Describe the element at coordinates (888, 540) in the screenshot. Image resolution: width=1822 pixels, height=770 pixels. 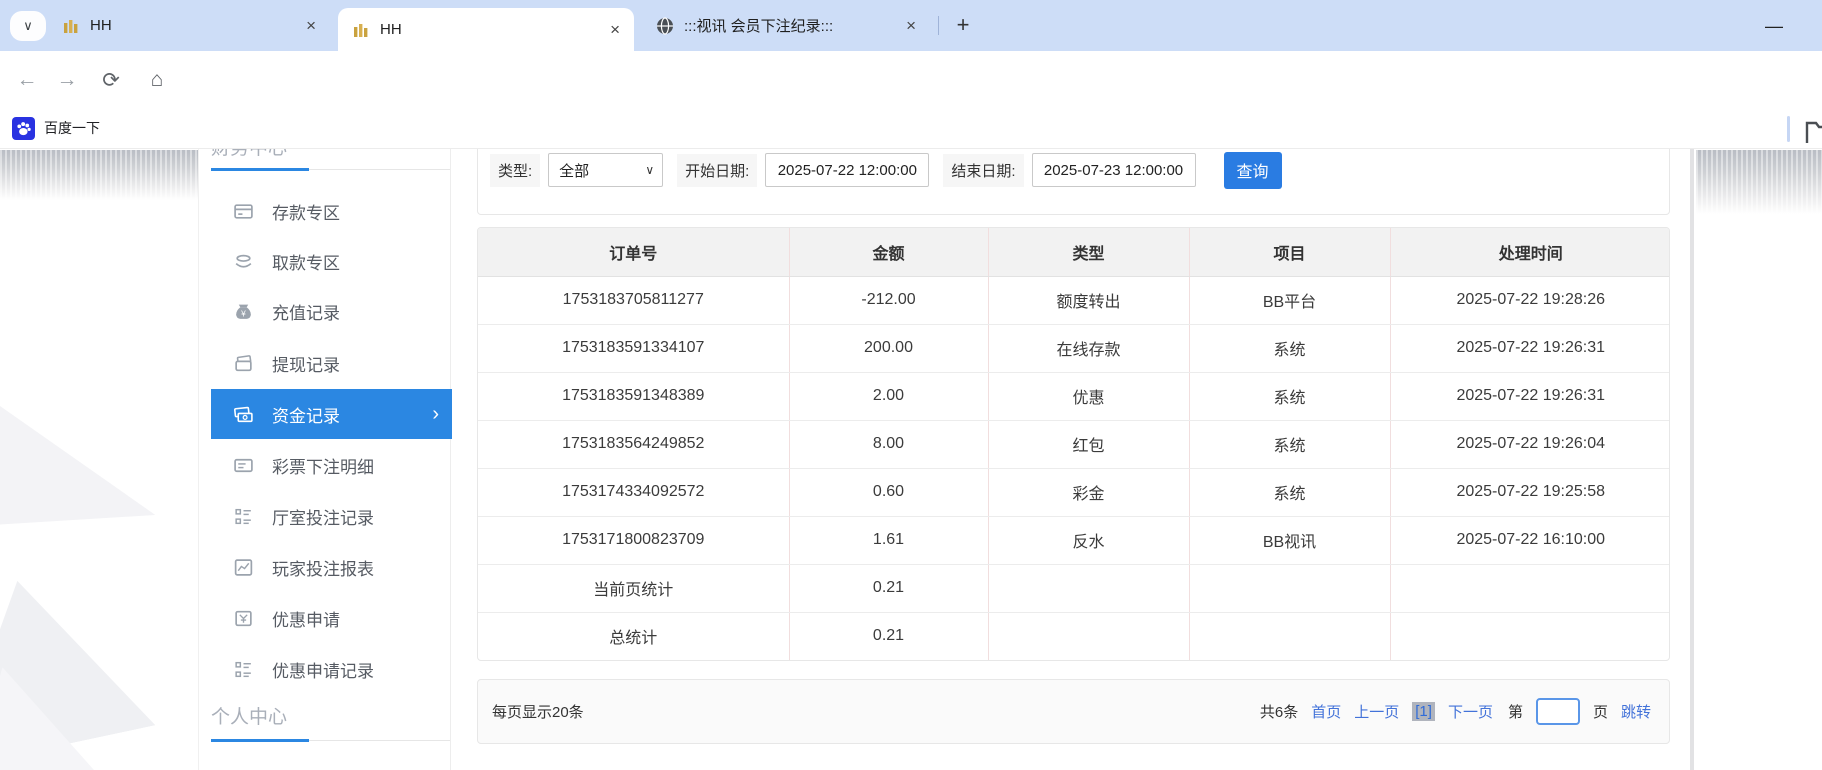
I see `table-cell: 1.61` at that location.